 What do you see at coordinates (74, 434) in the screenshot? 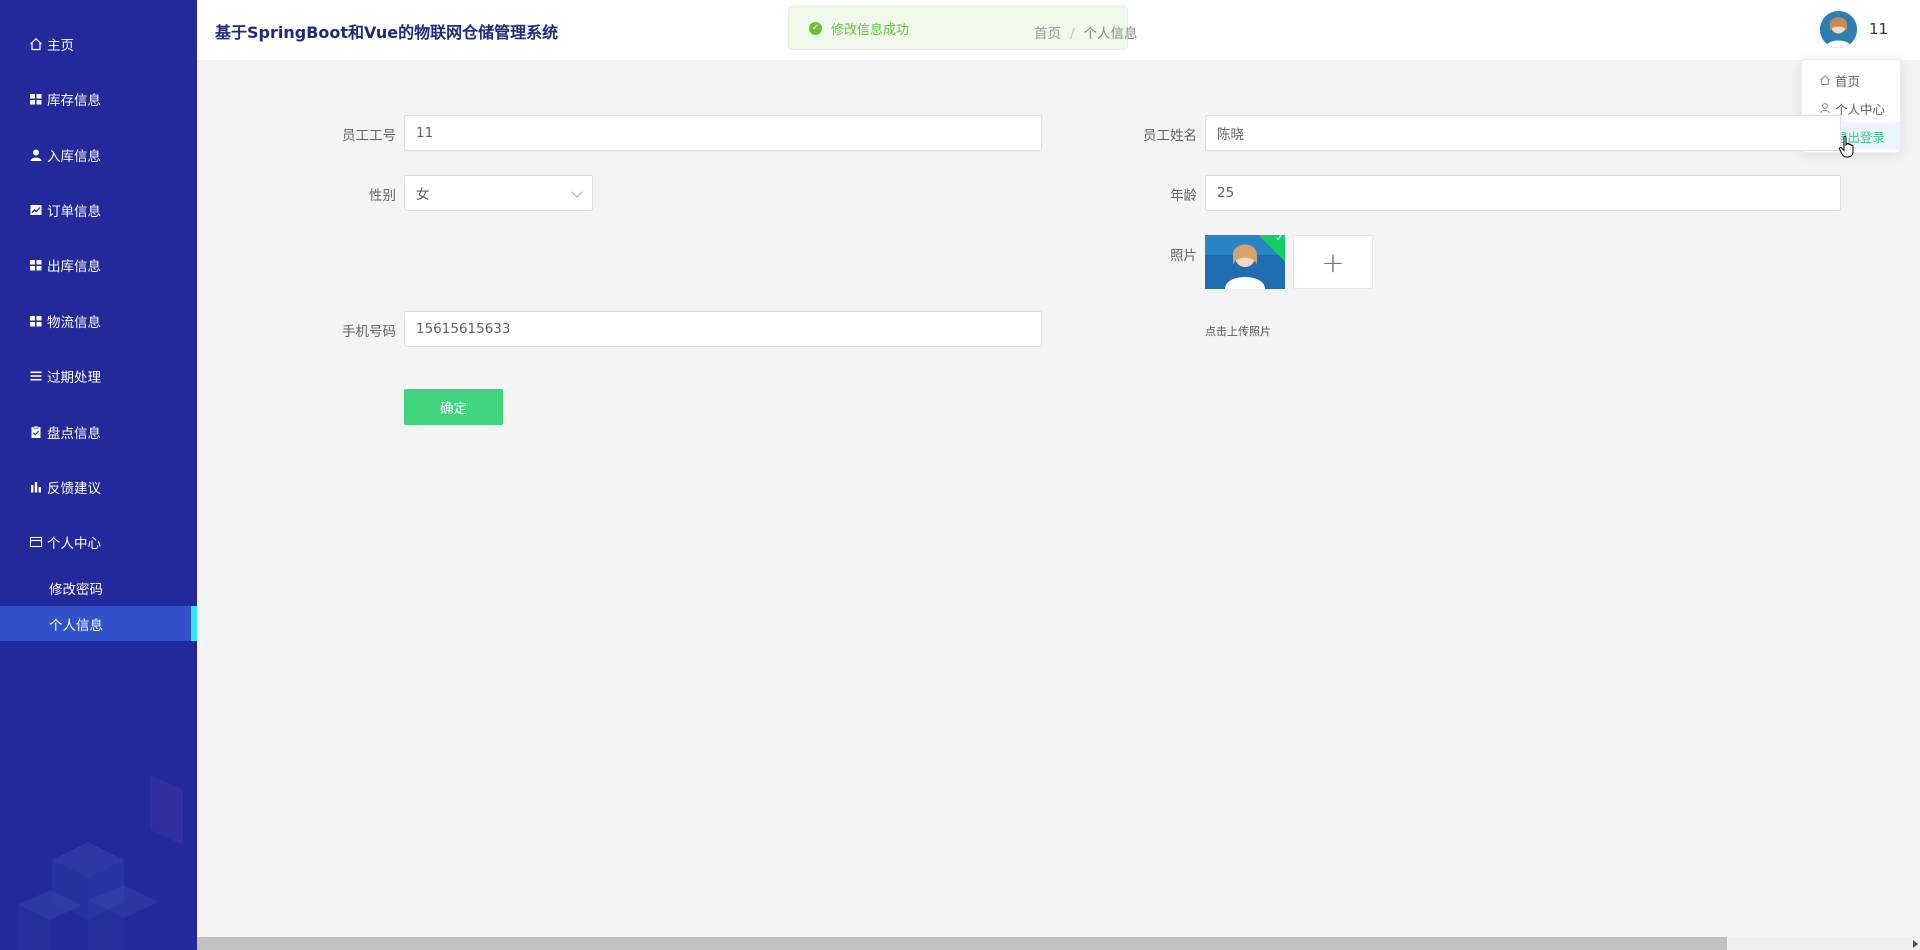
I see `sidebar-item-label: 盘点信息` at bounding box center [74, 434].